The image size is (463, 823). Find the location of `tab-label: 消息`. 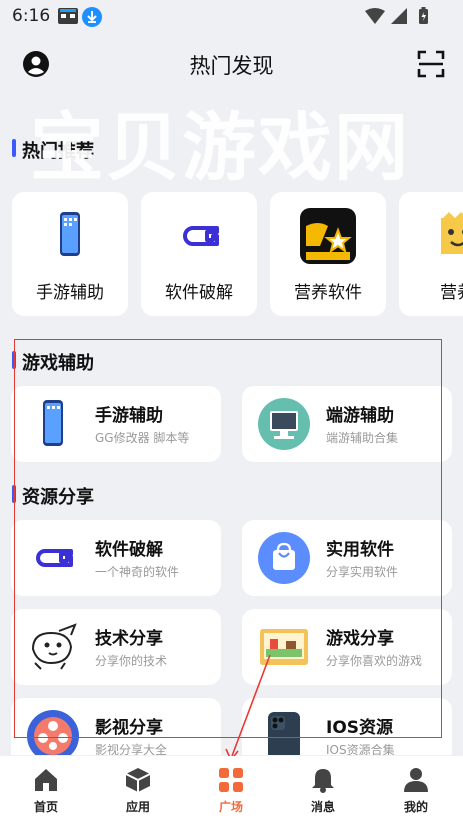

tab-label: 消息 is located at coordinates (322, 807).